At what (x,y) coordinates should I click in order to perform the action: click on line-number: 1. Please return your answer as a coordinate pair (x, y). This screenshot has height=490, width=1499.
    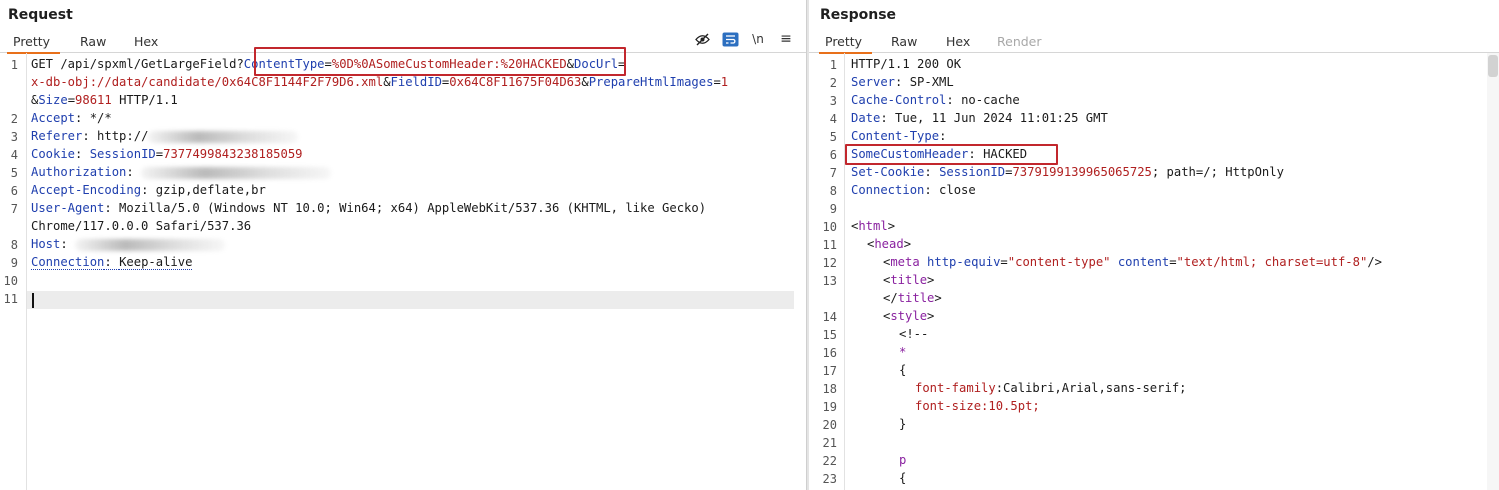
    Looking at the image, I should click on (14, 65).